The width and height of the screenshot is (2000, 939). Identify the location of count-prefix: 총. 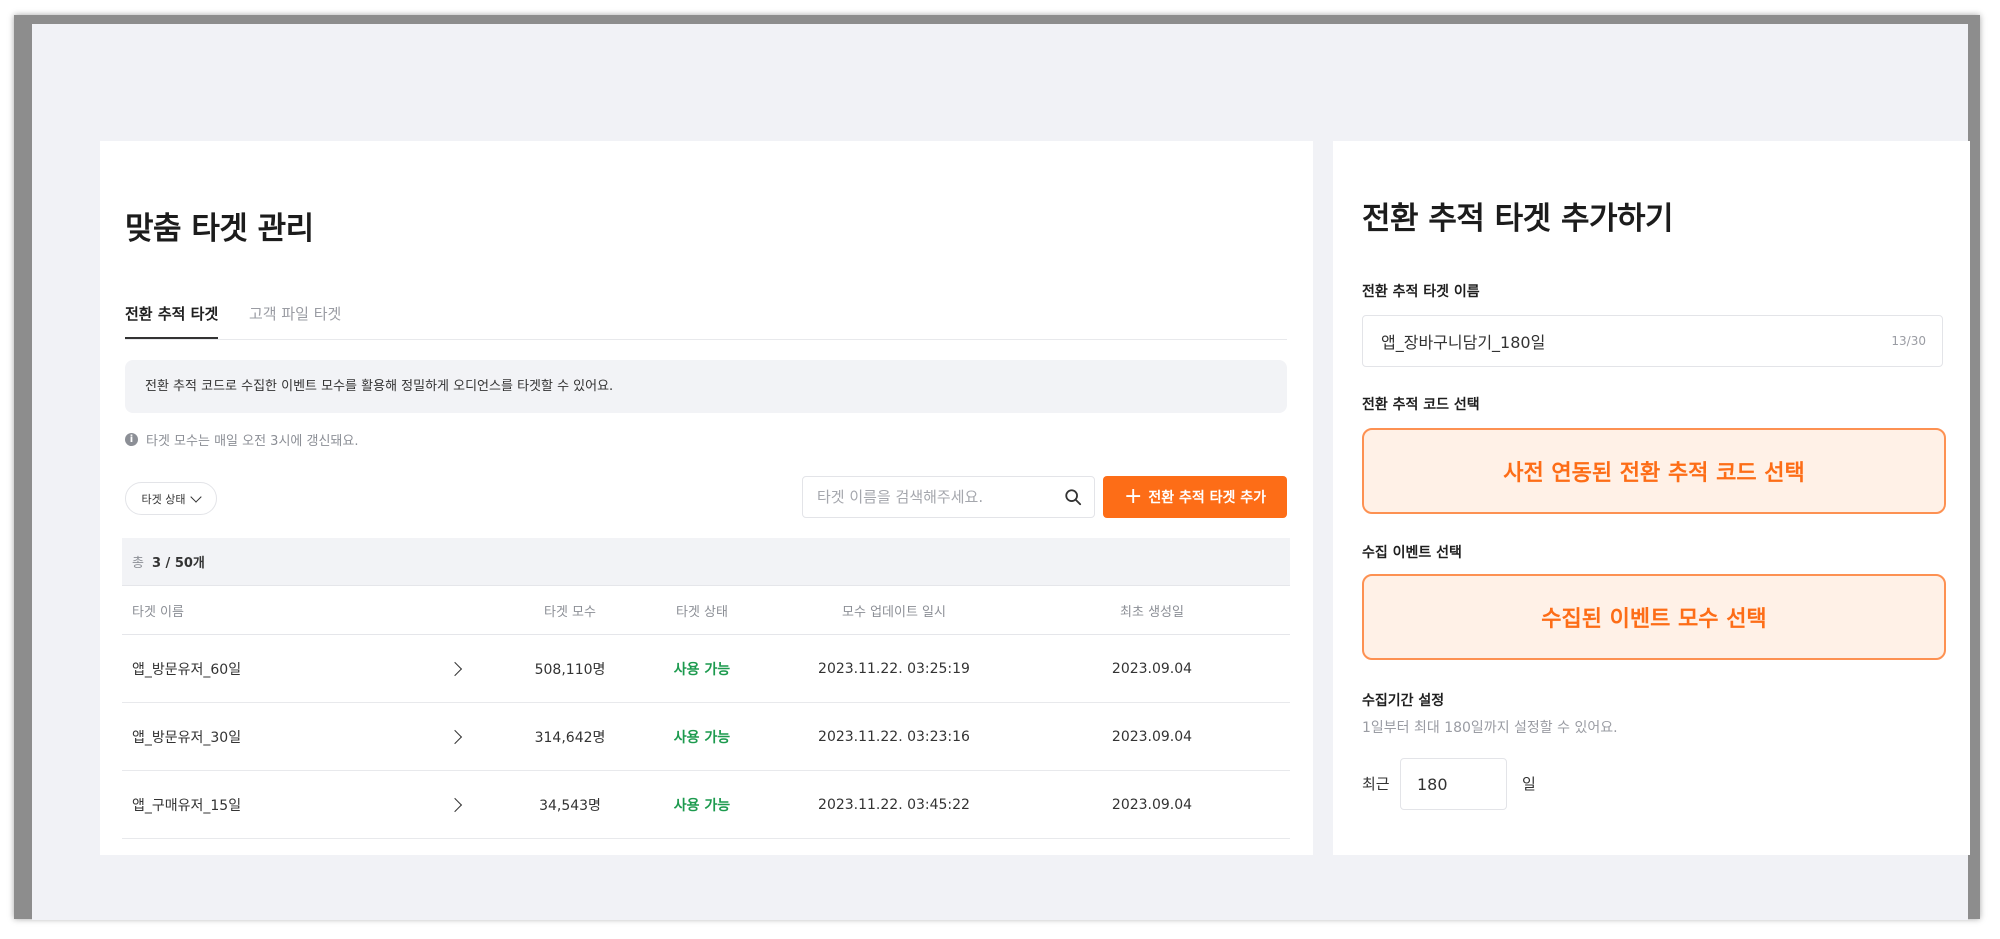
(138, 563).